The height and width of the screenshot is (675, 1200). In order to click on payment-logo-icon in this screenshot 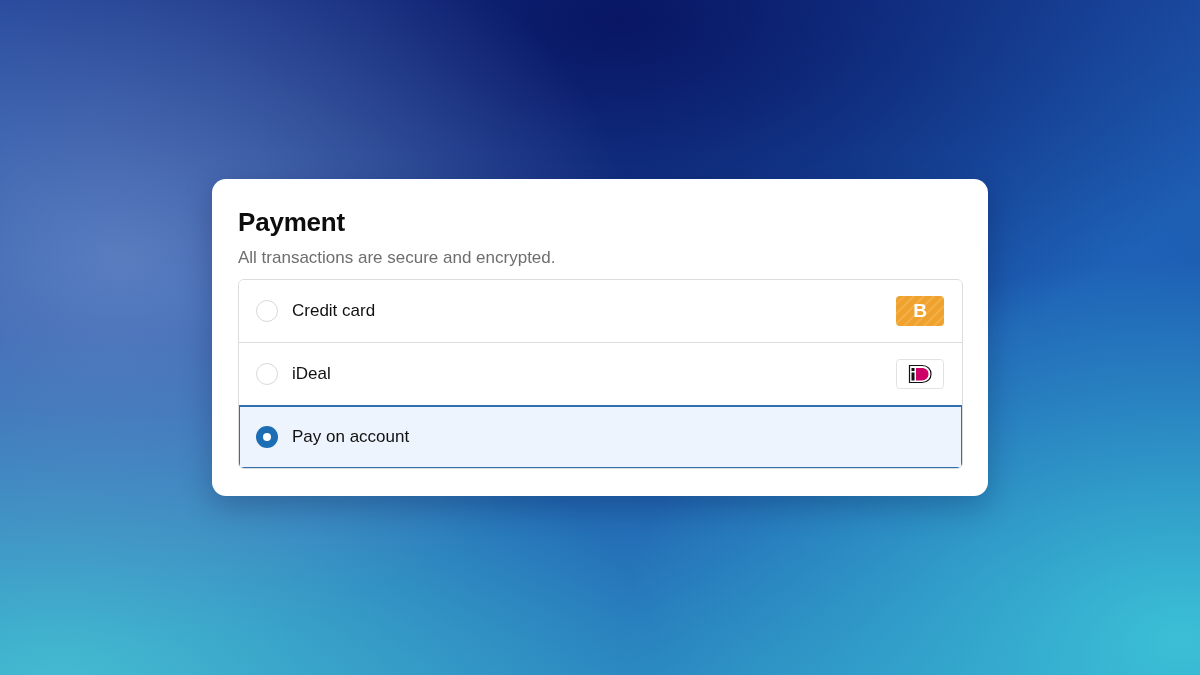, I will do `click(920, 374)`.